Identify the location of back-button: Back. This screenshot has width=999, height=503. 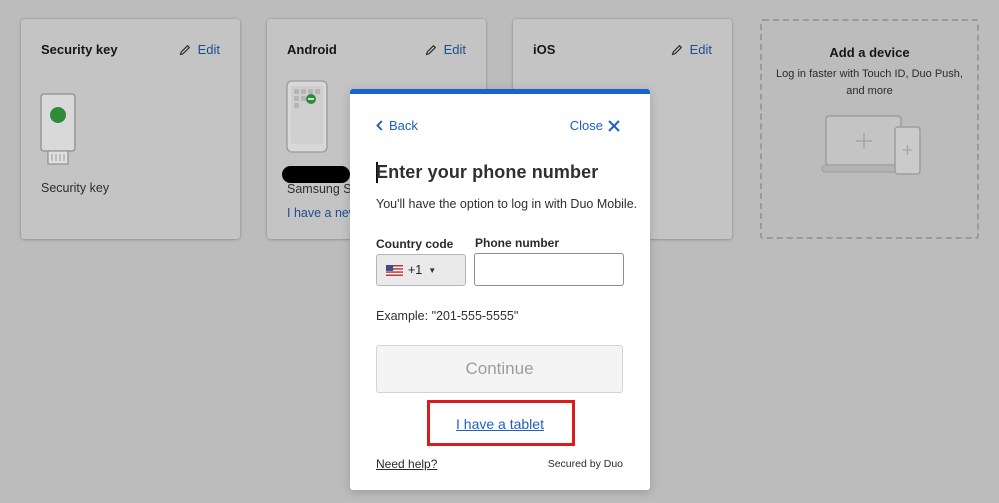
(397, 125).